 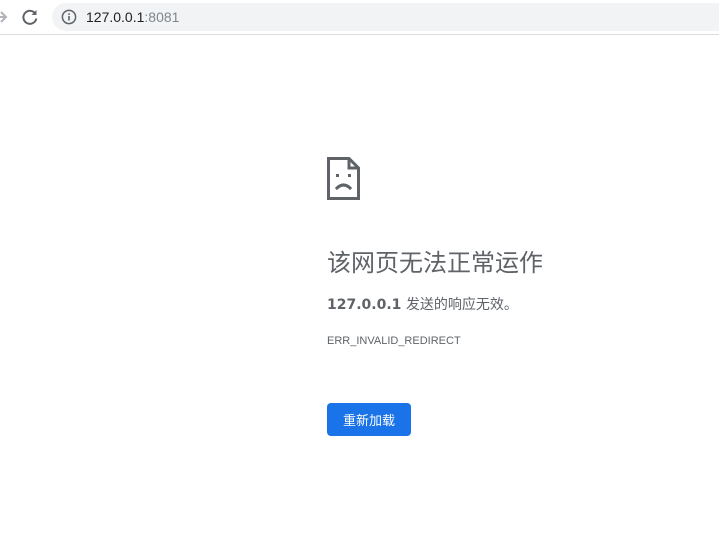 What do you see at coordinates (369, 419) in the screenshot?
I see `reload-button: 重新加载` at bounding box center [369, 419].